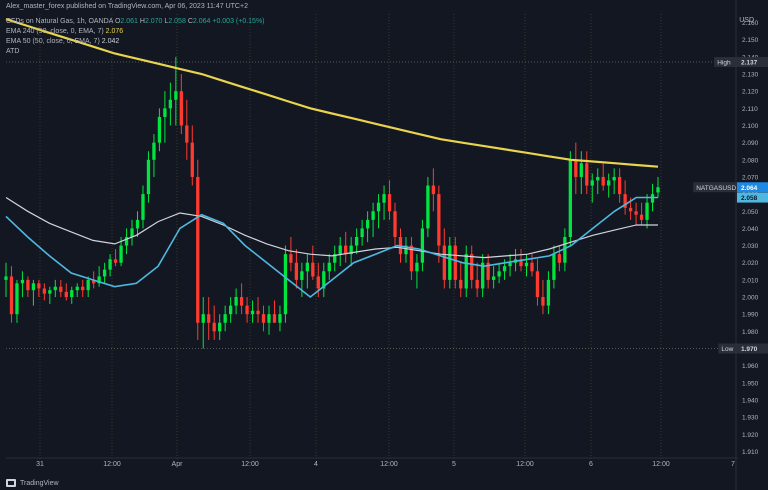 This screenshot has width=768, height=490. I want to click on time-tick-label: Apr, so click(178, 464).